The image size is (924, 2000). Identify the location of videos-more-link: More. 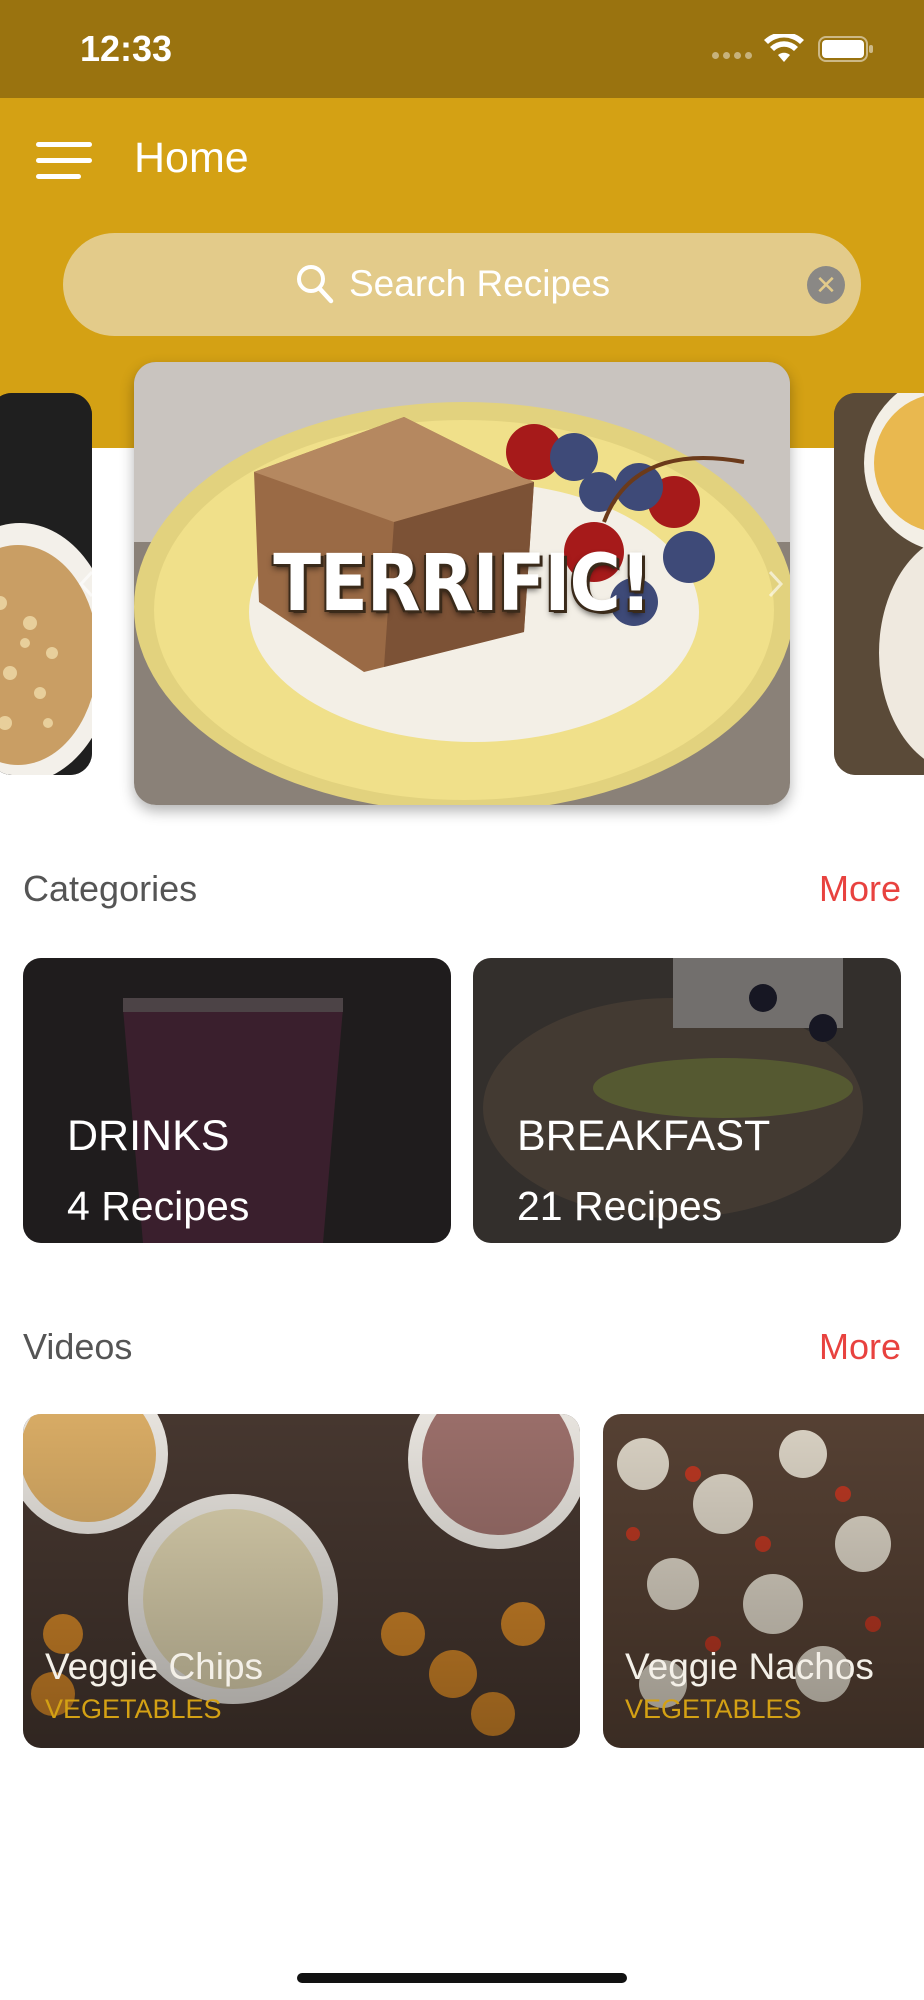
(860, 1347).